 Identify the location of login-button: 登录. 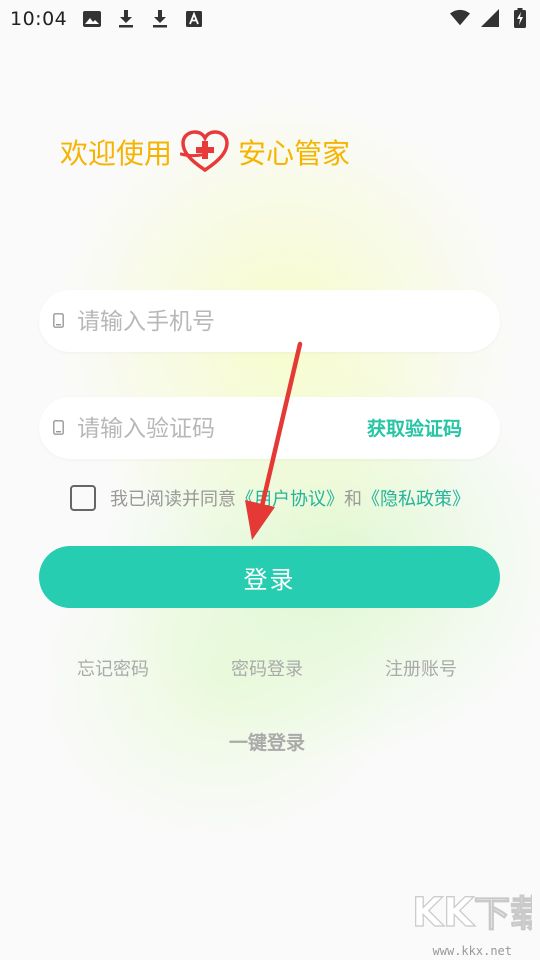
(269, 577).